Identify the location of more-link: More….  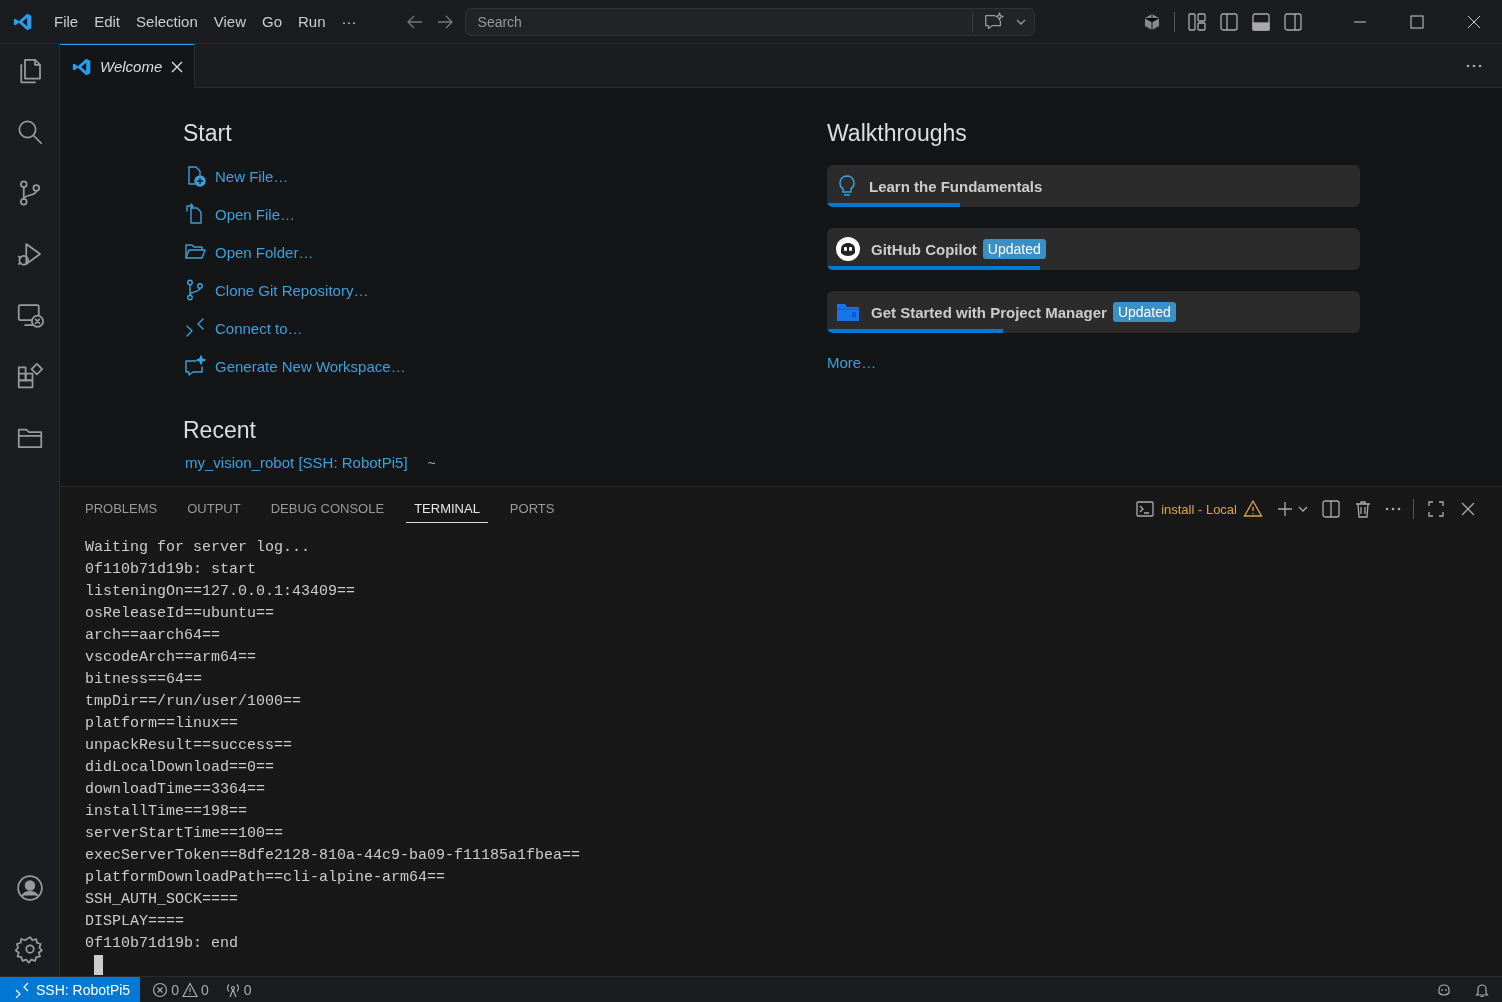
(852, 362).